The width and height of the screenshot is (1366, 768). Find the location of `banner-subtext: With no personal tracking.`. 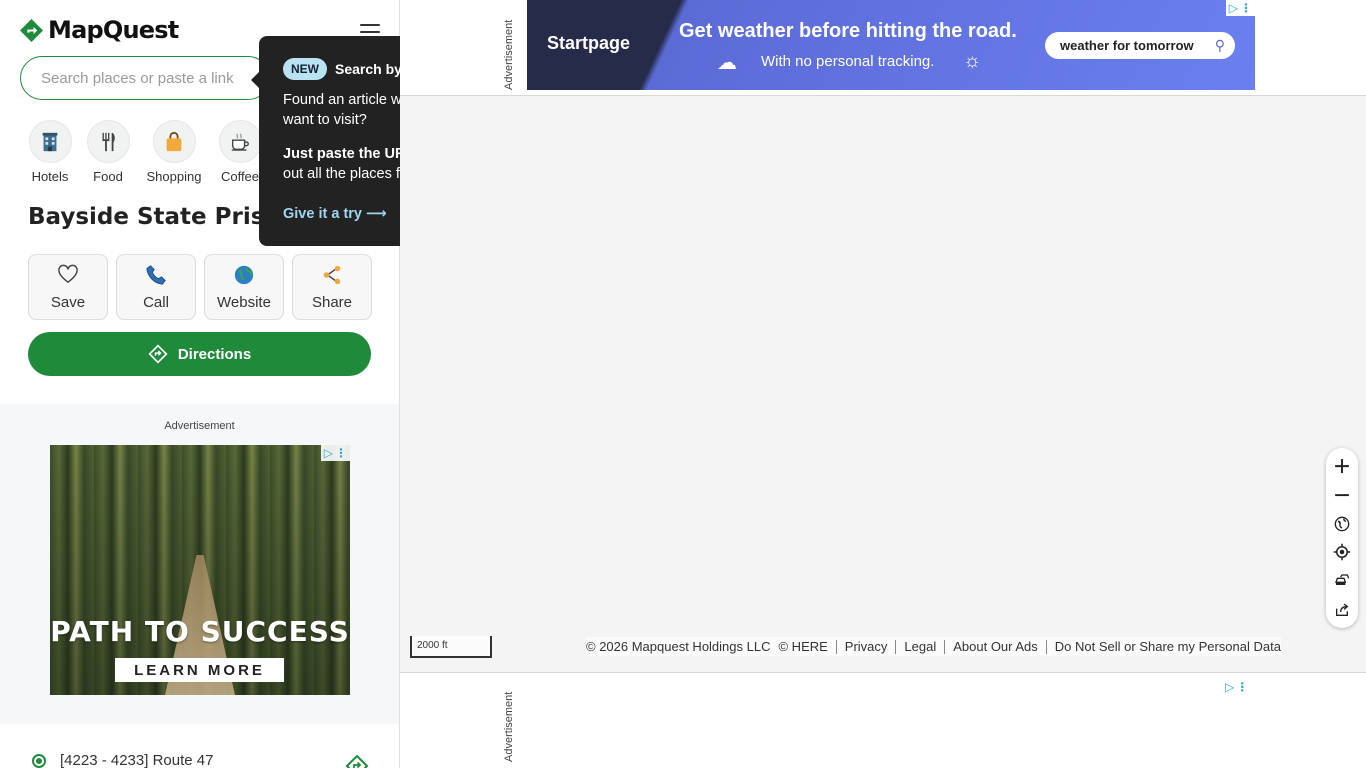

banner-subtext: With no personal tracking. is located at coordinates (848, 61).